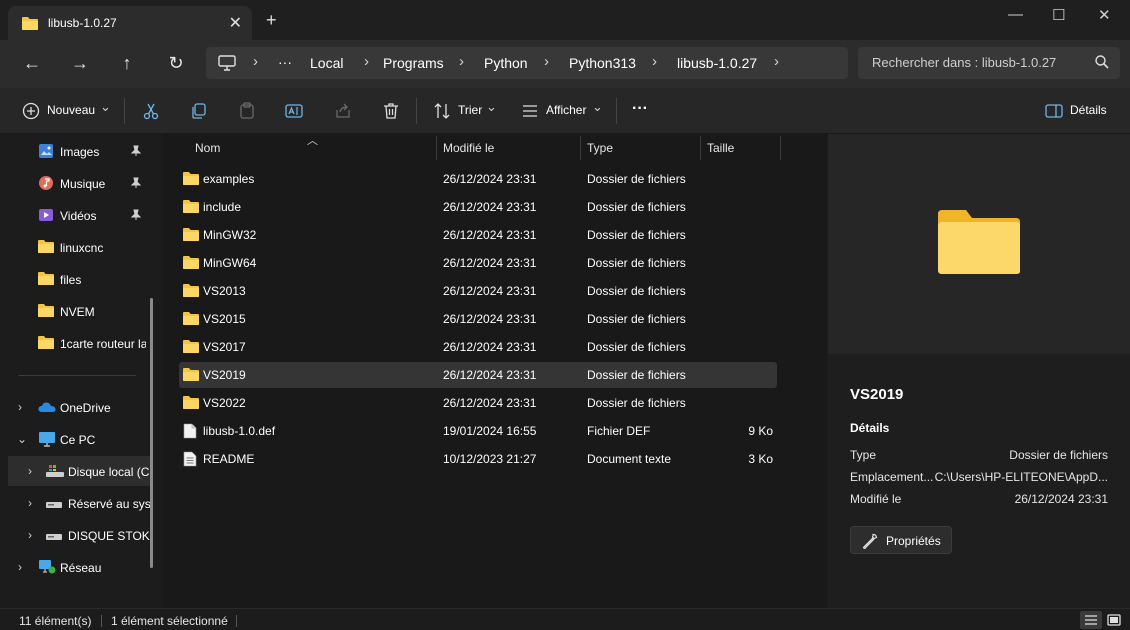  Describe the element at coordinates (285, 62) in the screenshot. I see `breadcrumb-overflow: ···` at that location.